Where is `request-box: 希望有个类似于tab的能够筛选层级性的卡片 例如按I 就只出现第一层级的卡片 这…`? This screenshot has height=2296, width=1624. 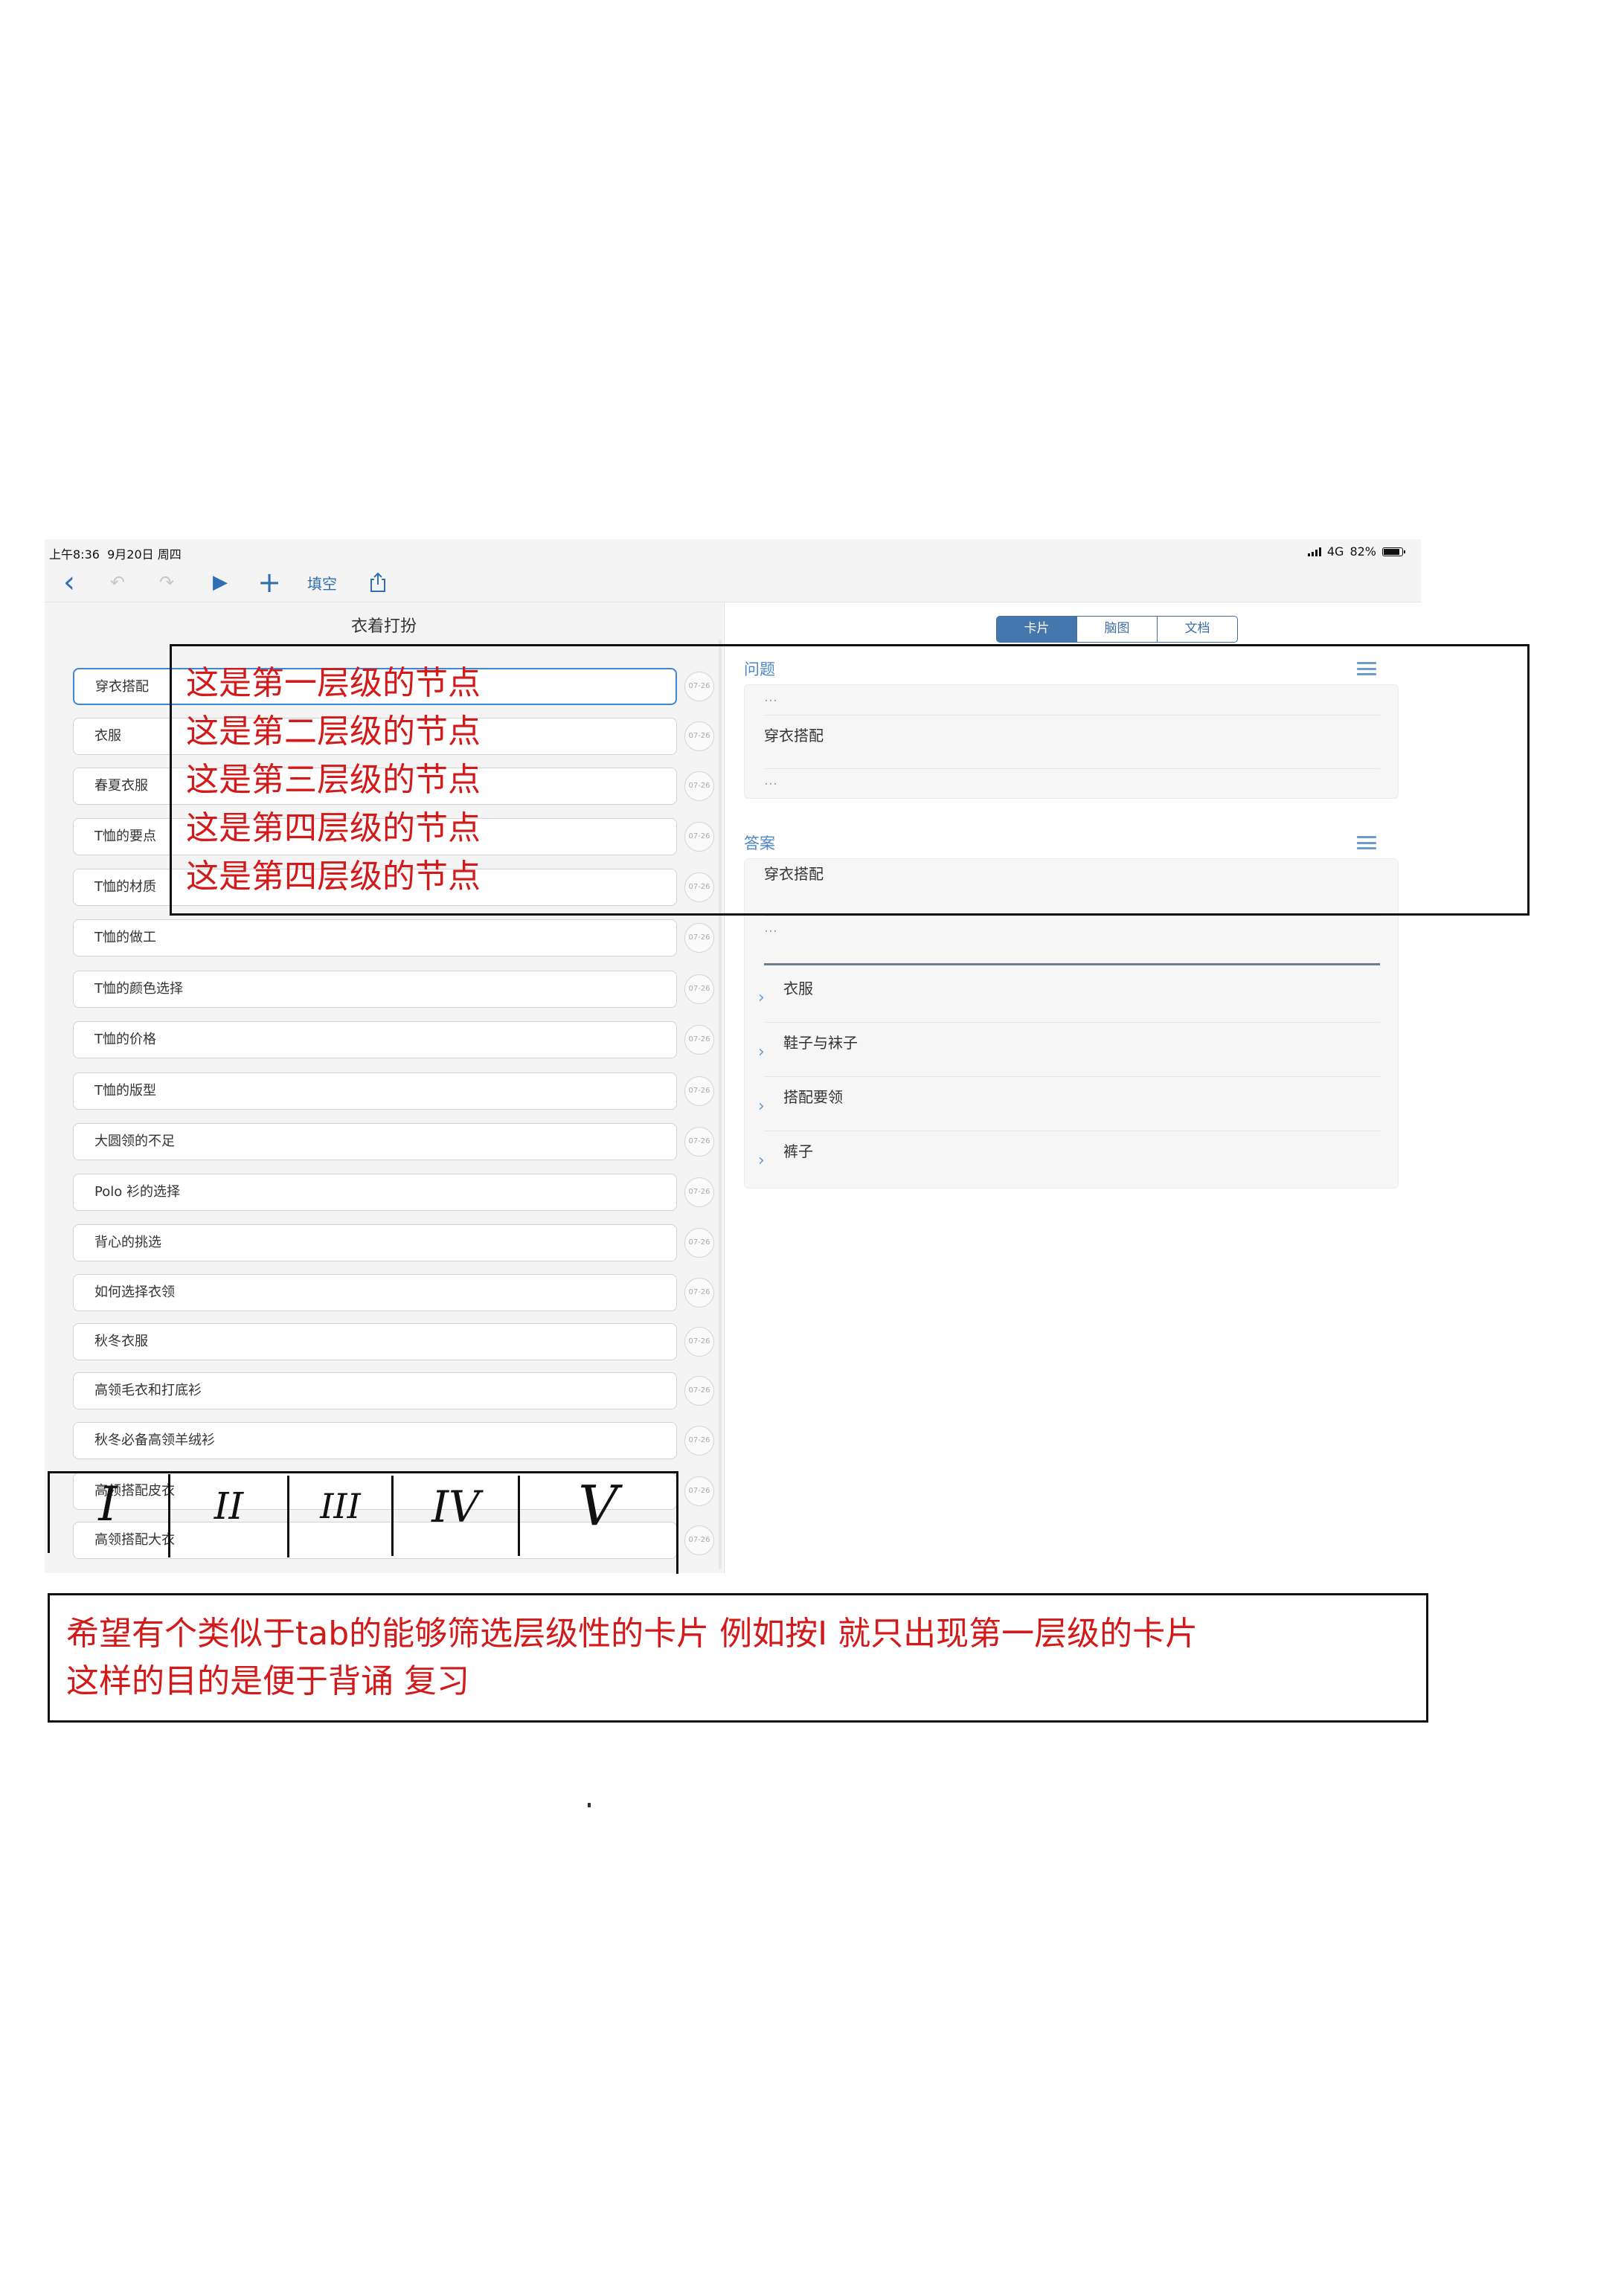
request-box: 希望有个类似于tab的能够筛选层级性的卡片 例如按I 就只出现第一层级的卡片 这… is located at coordinates (738, 1658).